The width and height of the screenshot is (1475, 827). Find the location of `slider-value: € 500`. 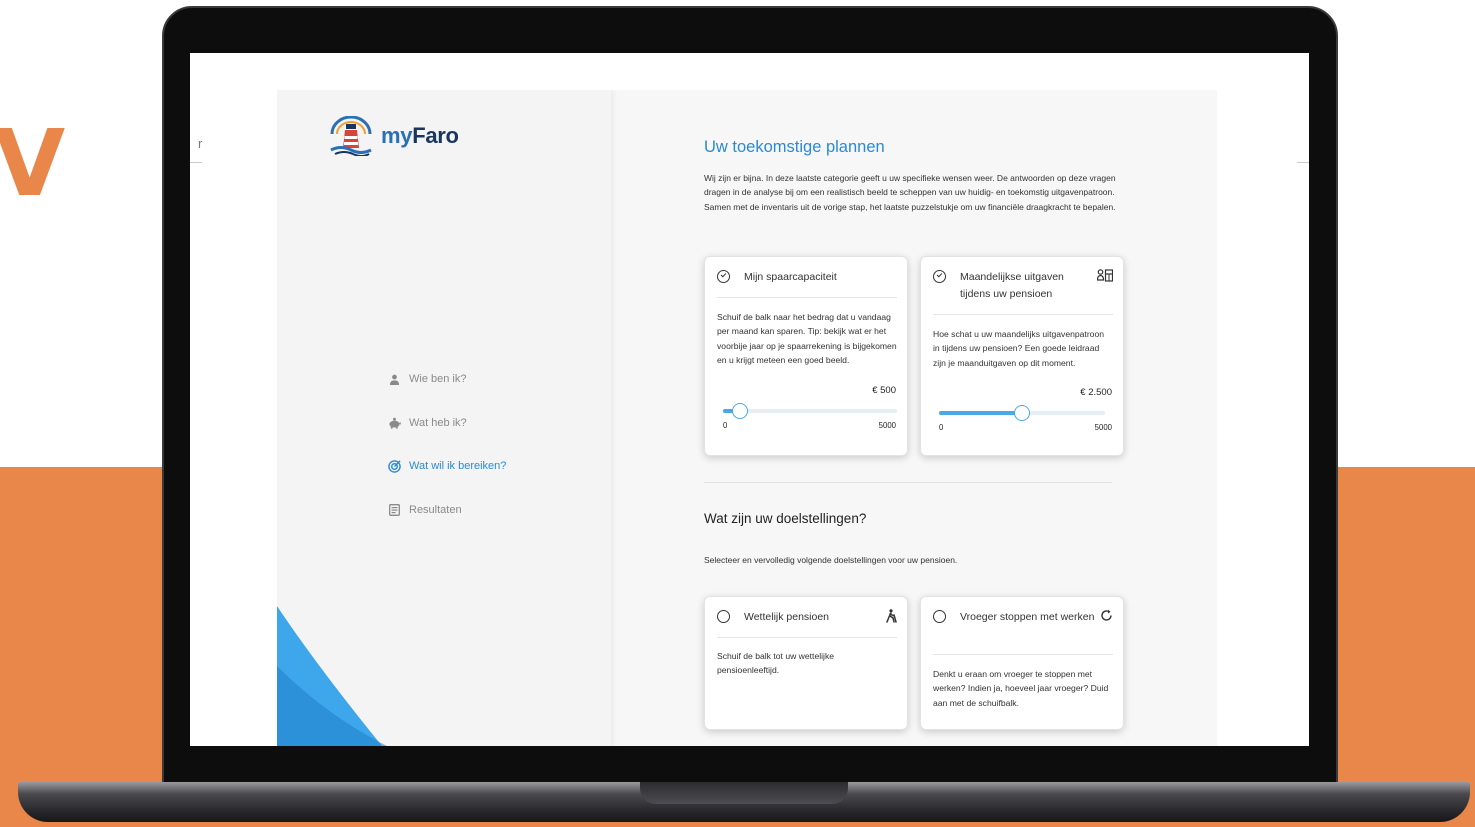

slider-value: € 500 is located at coordinates (884, 390).